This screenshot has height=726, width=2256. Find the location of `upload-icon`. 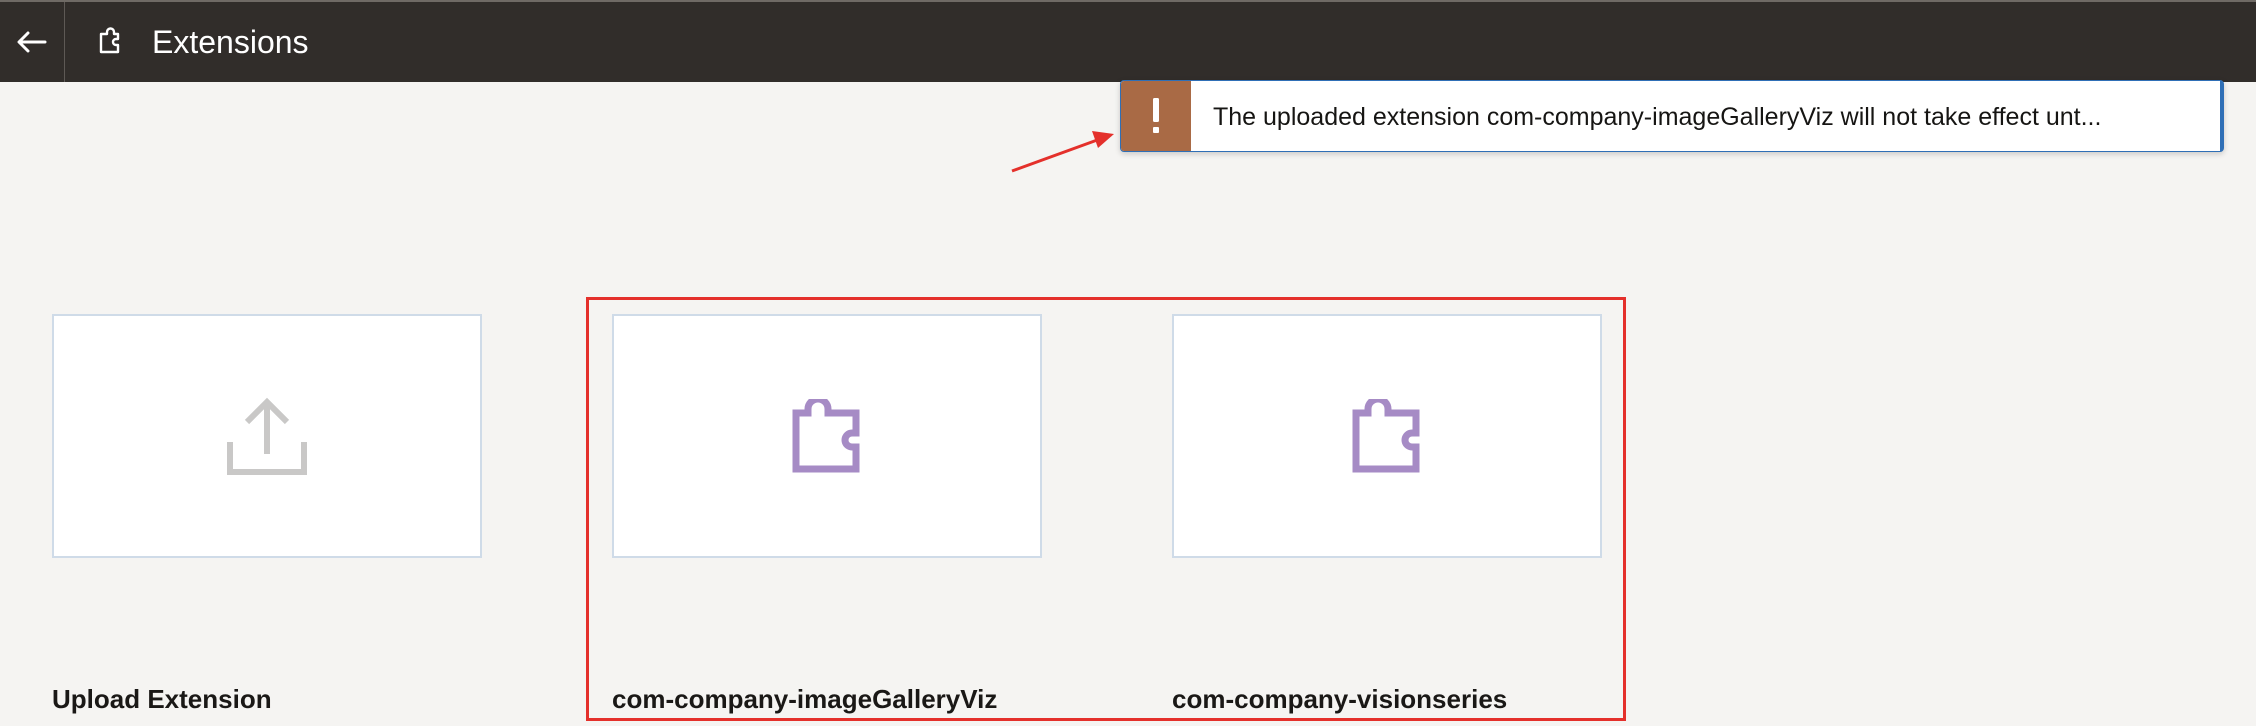

upload-icon is located at coordinates (267, 436).